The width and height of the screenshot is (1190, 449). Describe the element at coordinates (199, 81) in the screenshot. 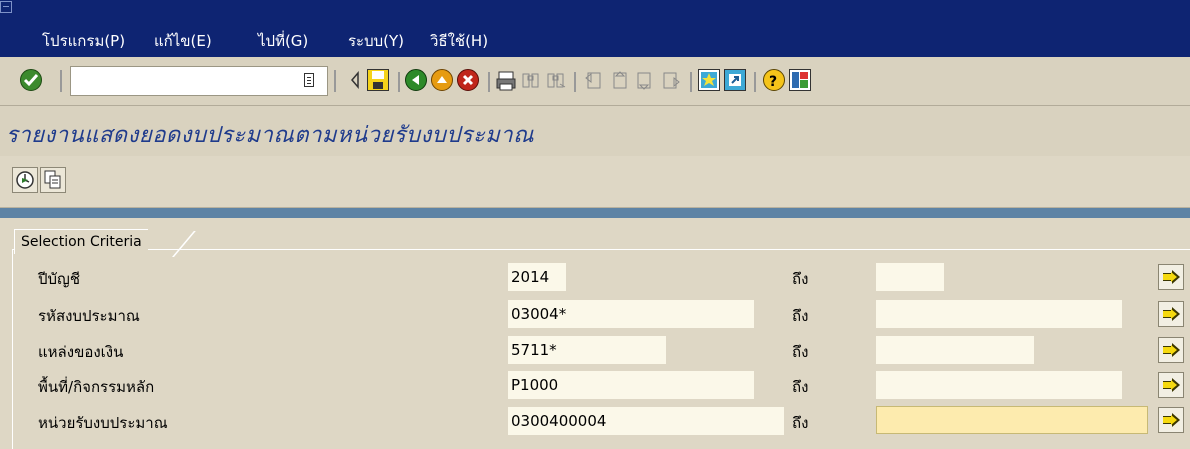

I see `command-field` at that location.